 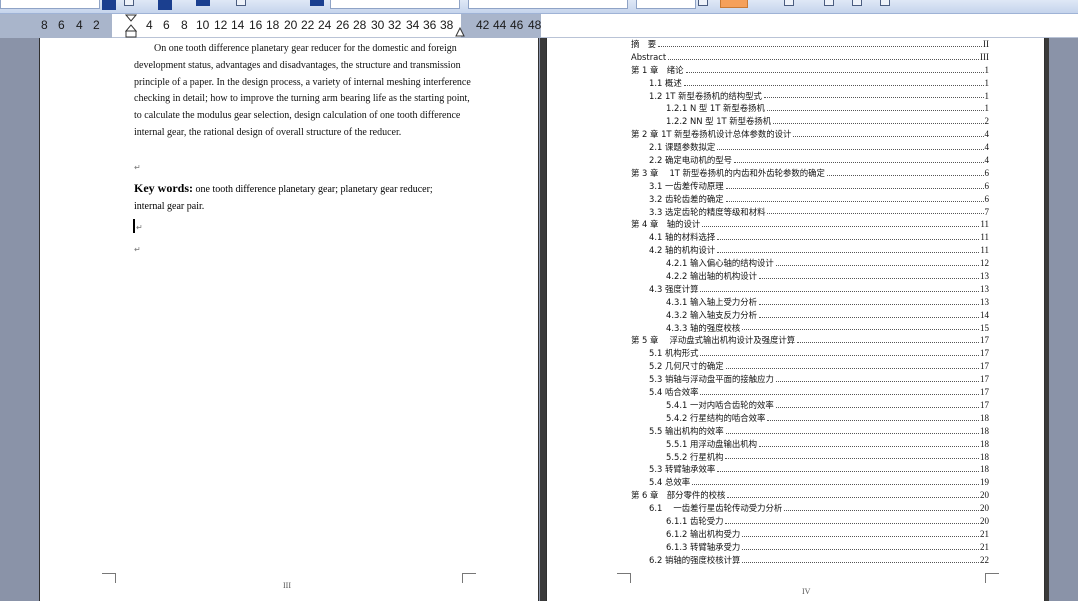 What do you see at coordinates (50, 4) in the screenshot?
I see `style-dropdown` at bounding box center [50, 4].